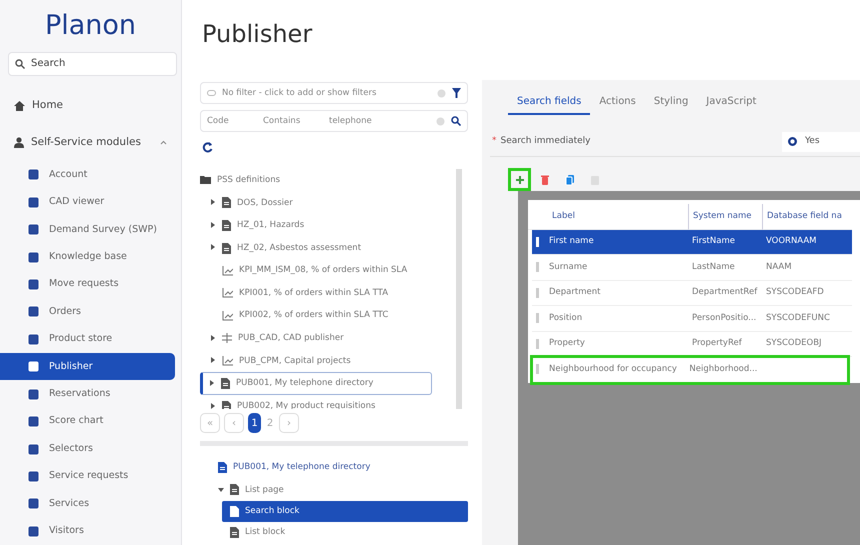 Image resolution: width=860 pixels, height=545 pixels. I want to click on nav-item: Reservations, so click(87, 394).